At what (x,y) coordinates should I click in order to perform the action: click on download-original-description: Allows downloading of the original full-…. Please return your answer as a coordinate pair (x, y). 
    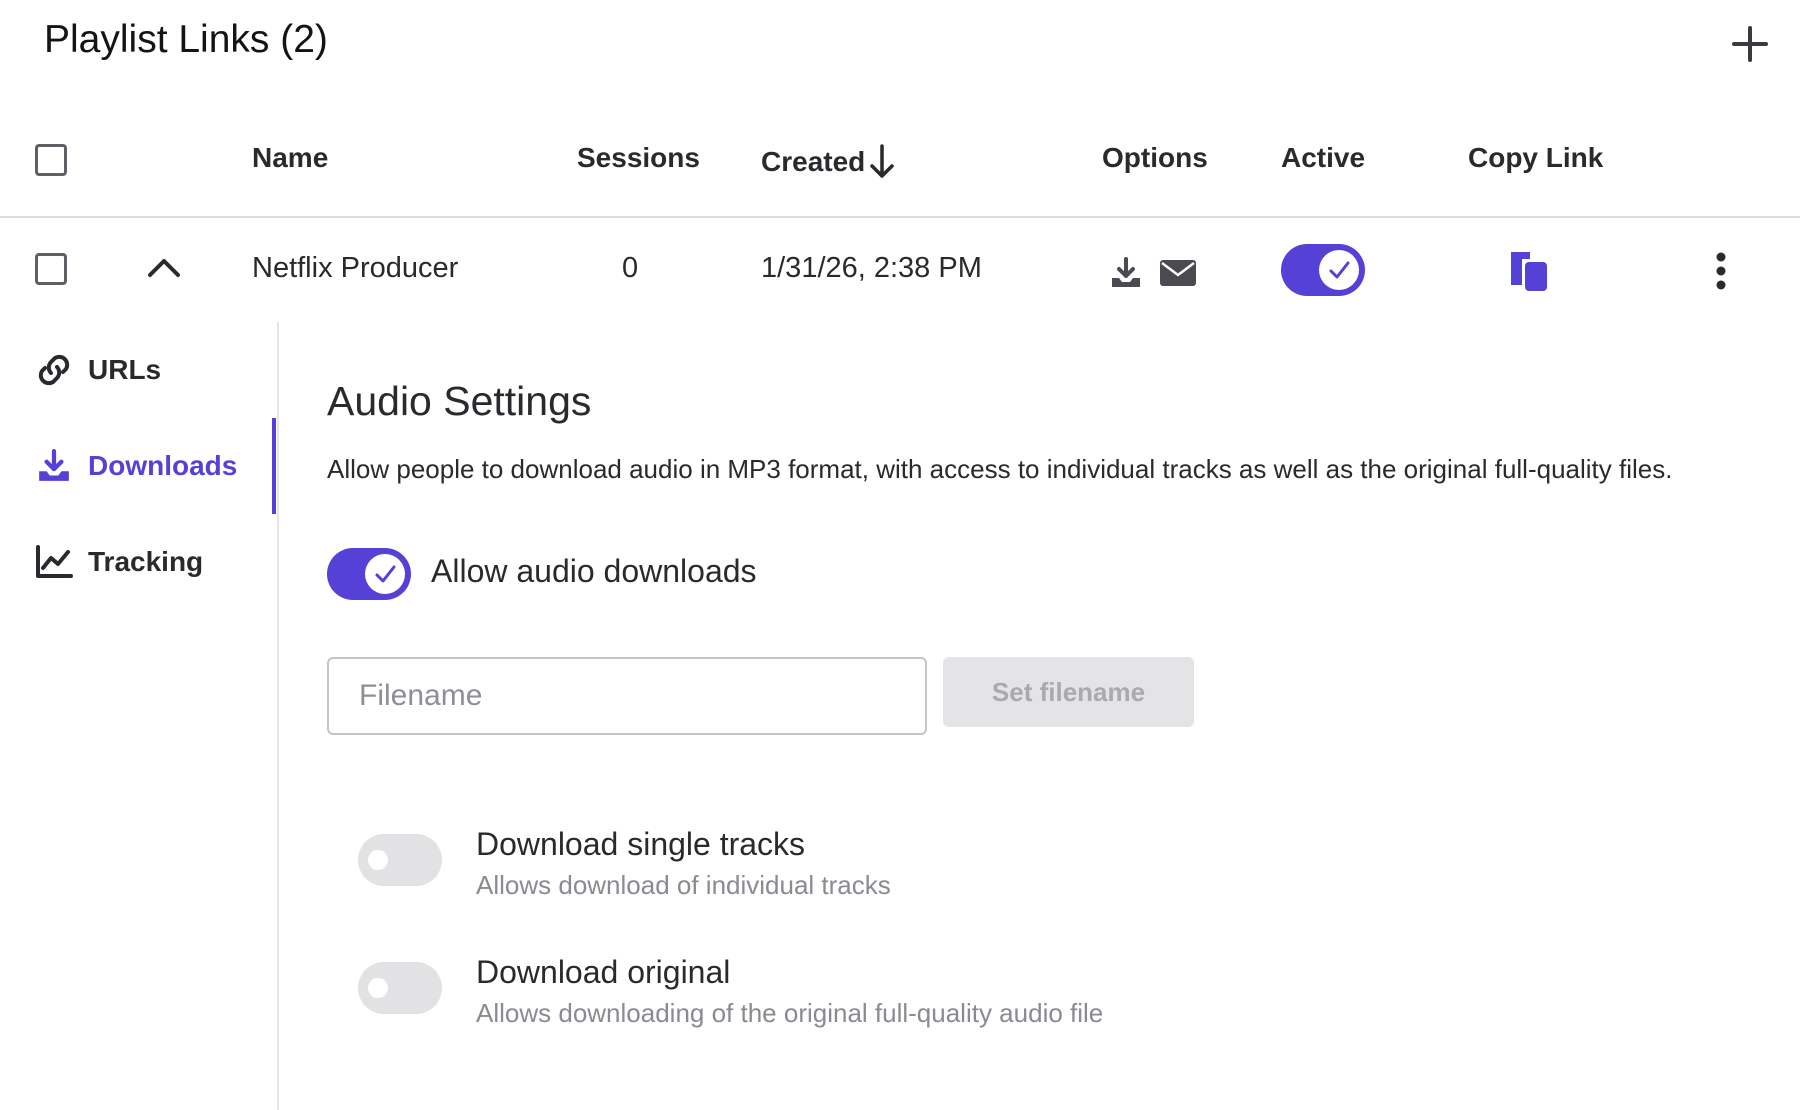
    Looking at the image, I should click on (790, 1013).